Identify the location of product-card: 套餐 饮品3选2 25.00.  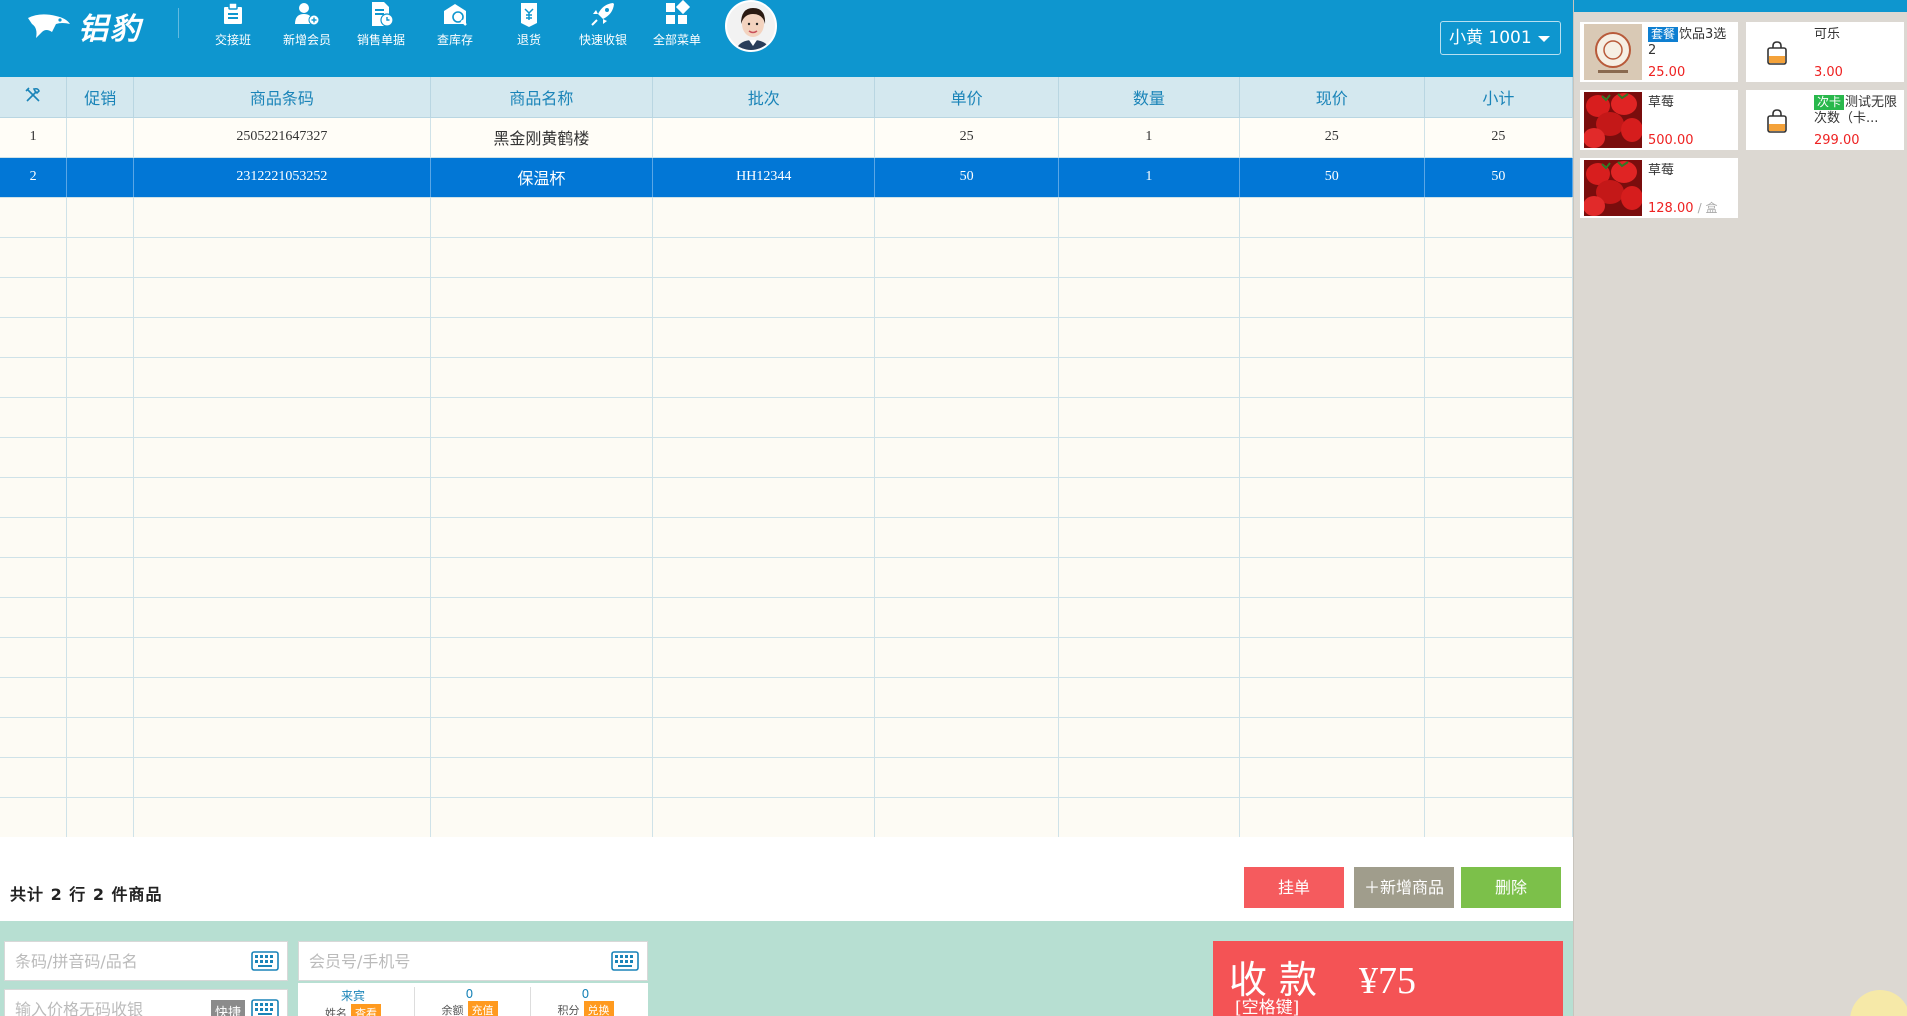
(1659, 52).